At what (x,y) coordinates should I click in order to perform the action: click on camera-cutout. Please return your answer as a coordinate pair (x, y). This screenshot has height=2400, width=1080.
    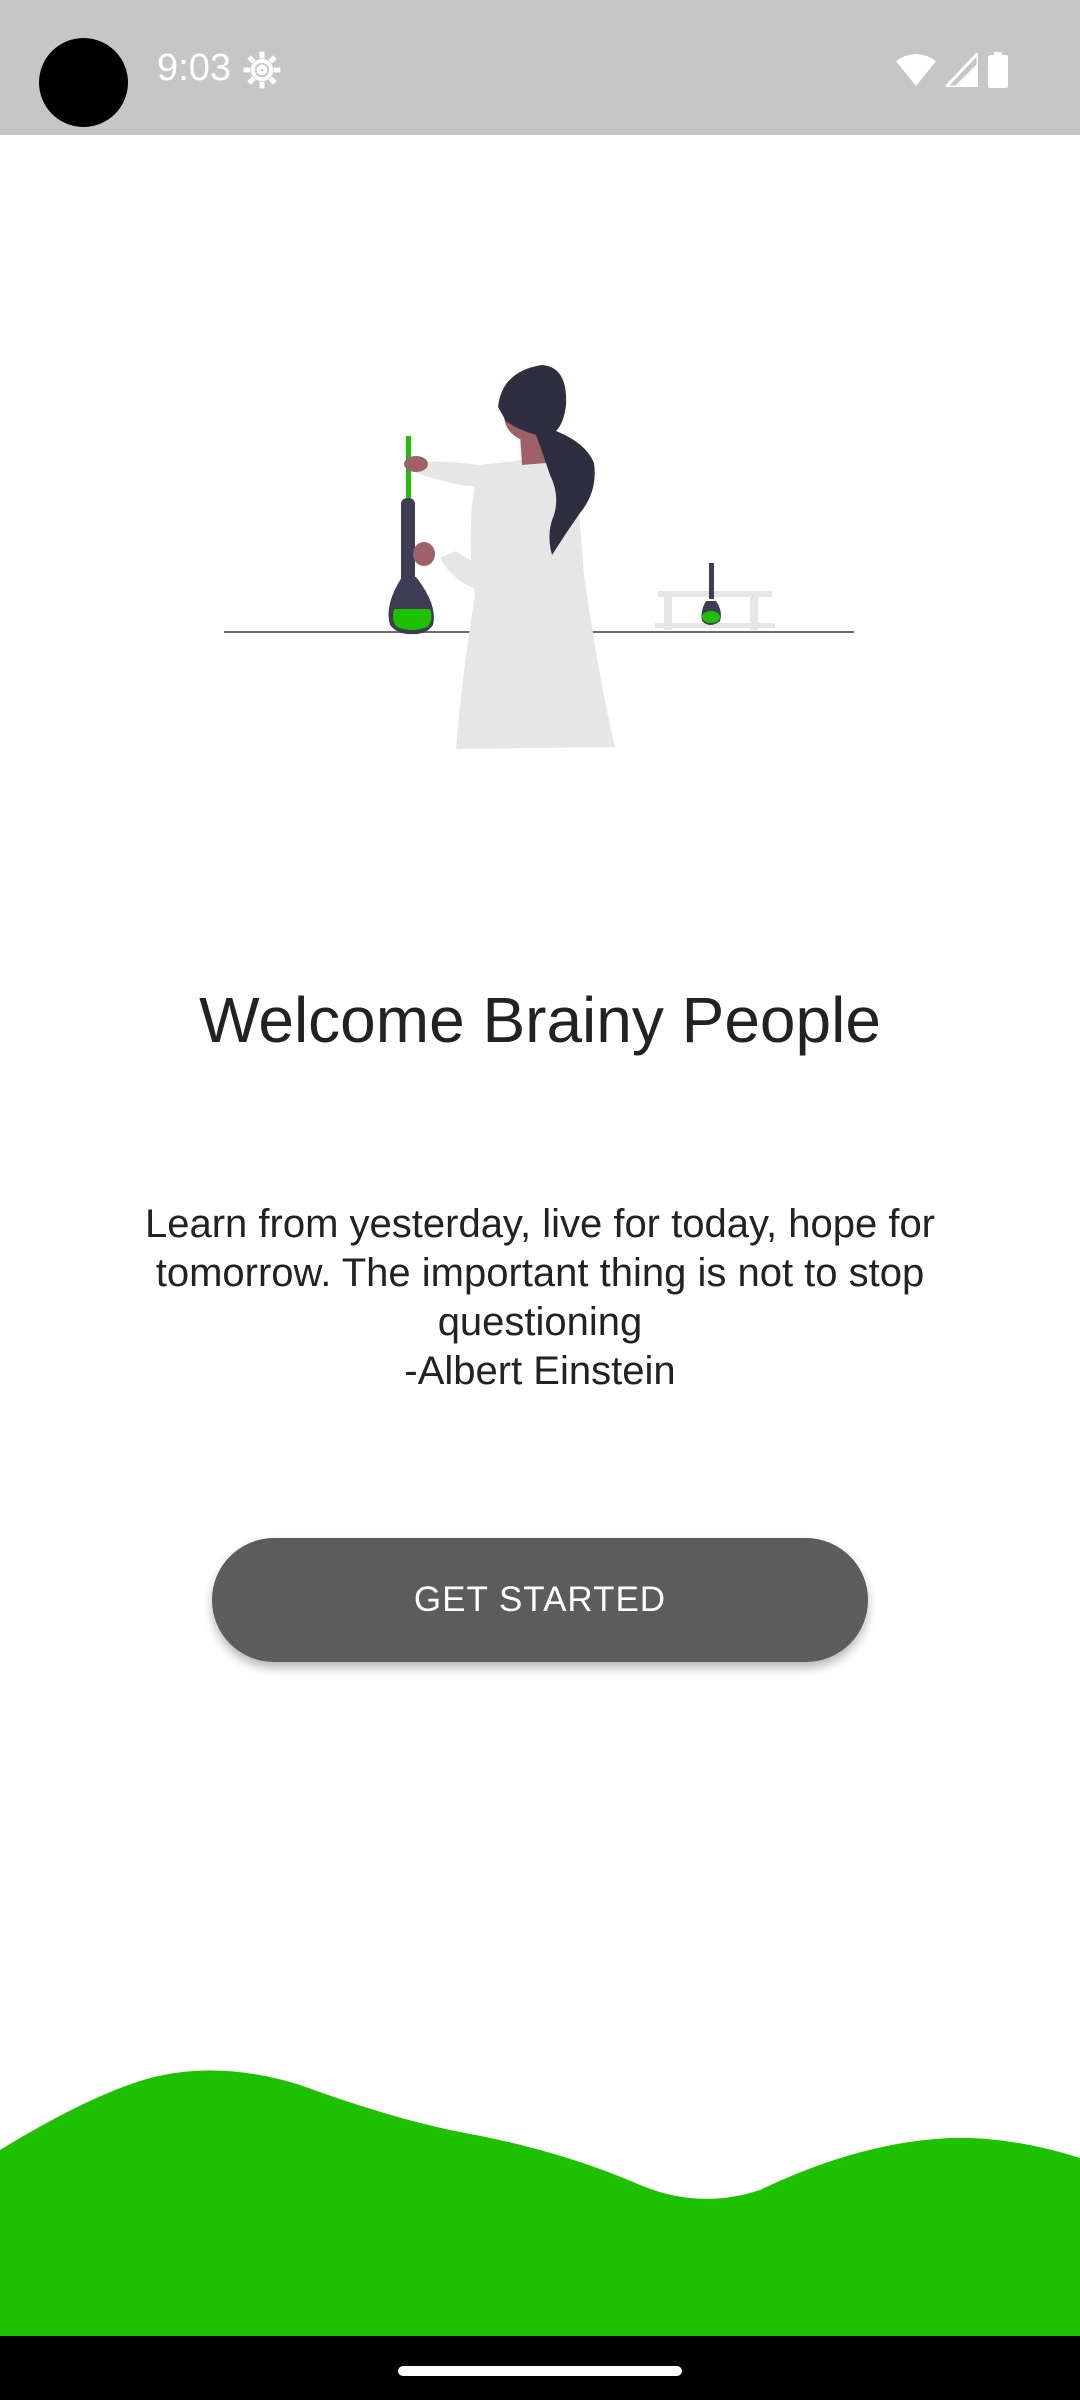
    Looking at the image, I should click on (83, 82).